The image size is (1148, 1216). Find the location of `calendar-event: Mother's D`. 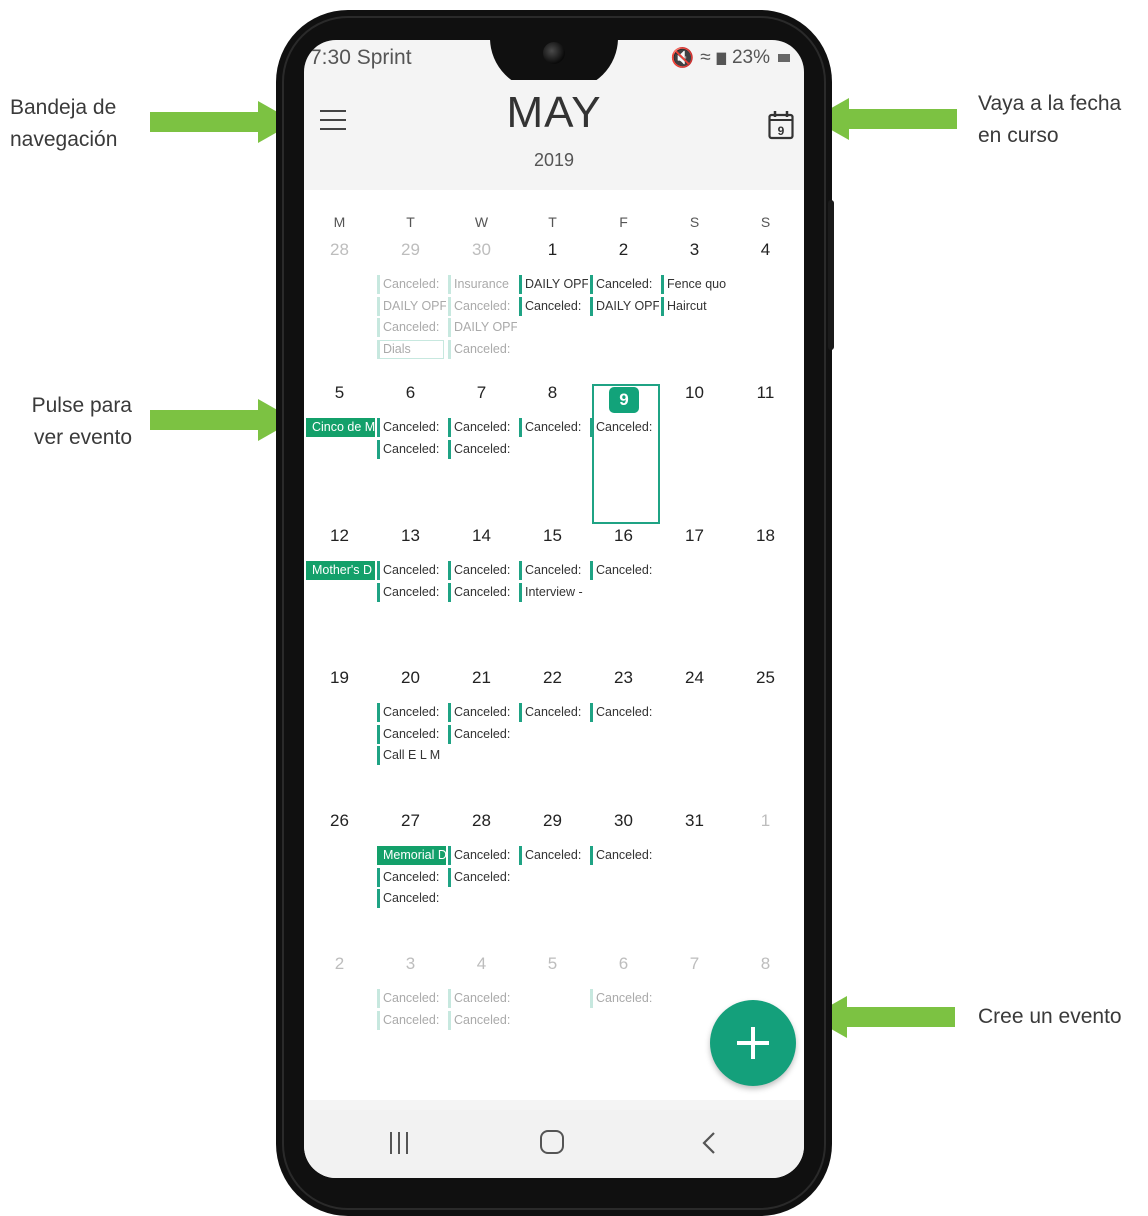

calendar-event: Mother's D is located at coordinates (340, 570).